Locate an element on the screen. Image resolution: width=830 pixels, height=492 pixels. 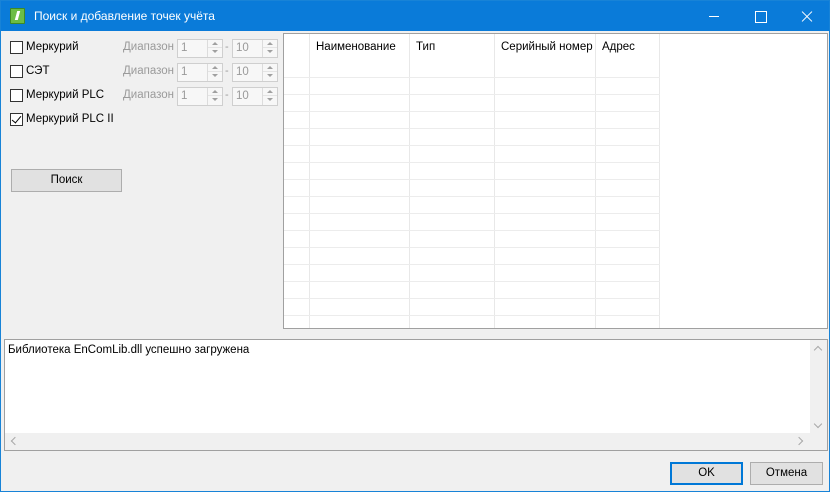
cancel-button: Отмена is located at coordinates (786, 473).